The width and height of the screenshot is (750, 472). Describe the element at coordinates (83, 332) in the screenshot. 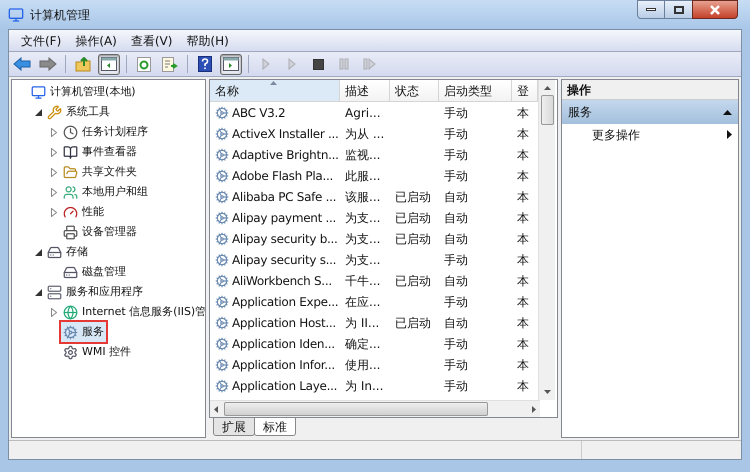

I see `tree-item: 服务` at that location.